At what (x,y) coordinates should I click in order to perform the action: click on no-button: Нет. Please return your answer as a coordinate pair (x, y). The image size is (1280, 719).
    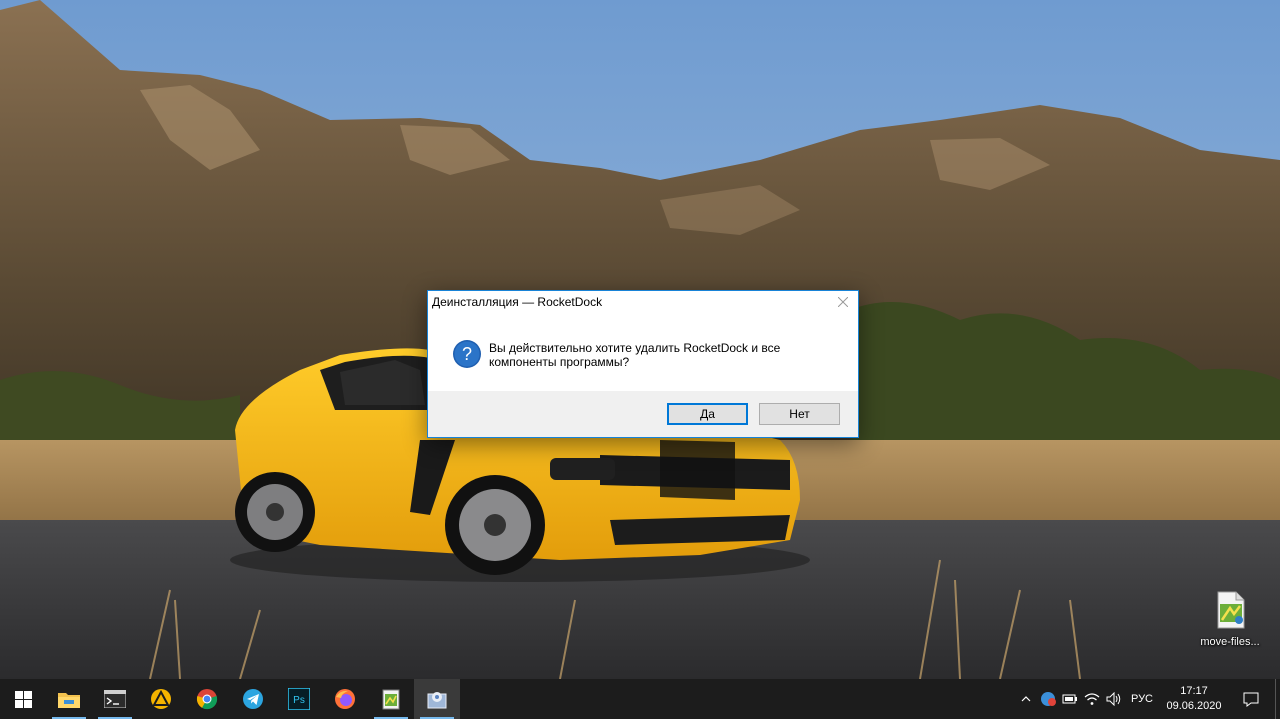
    Looking at the image, I should click on (799, 414).